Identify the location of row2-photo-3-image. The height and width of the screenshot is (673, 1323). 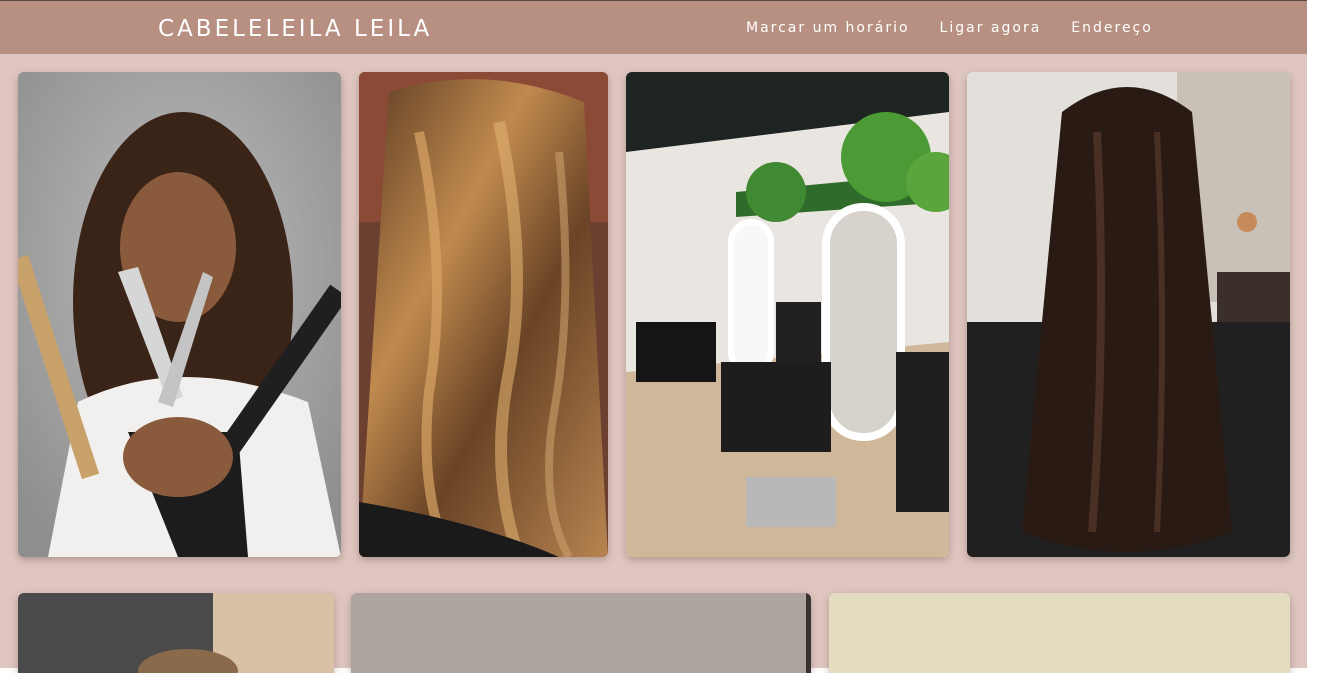
(1059, 633).